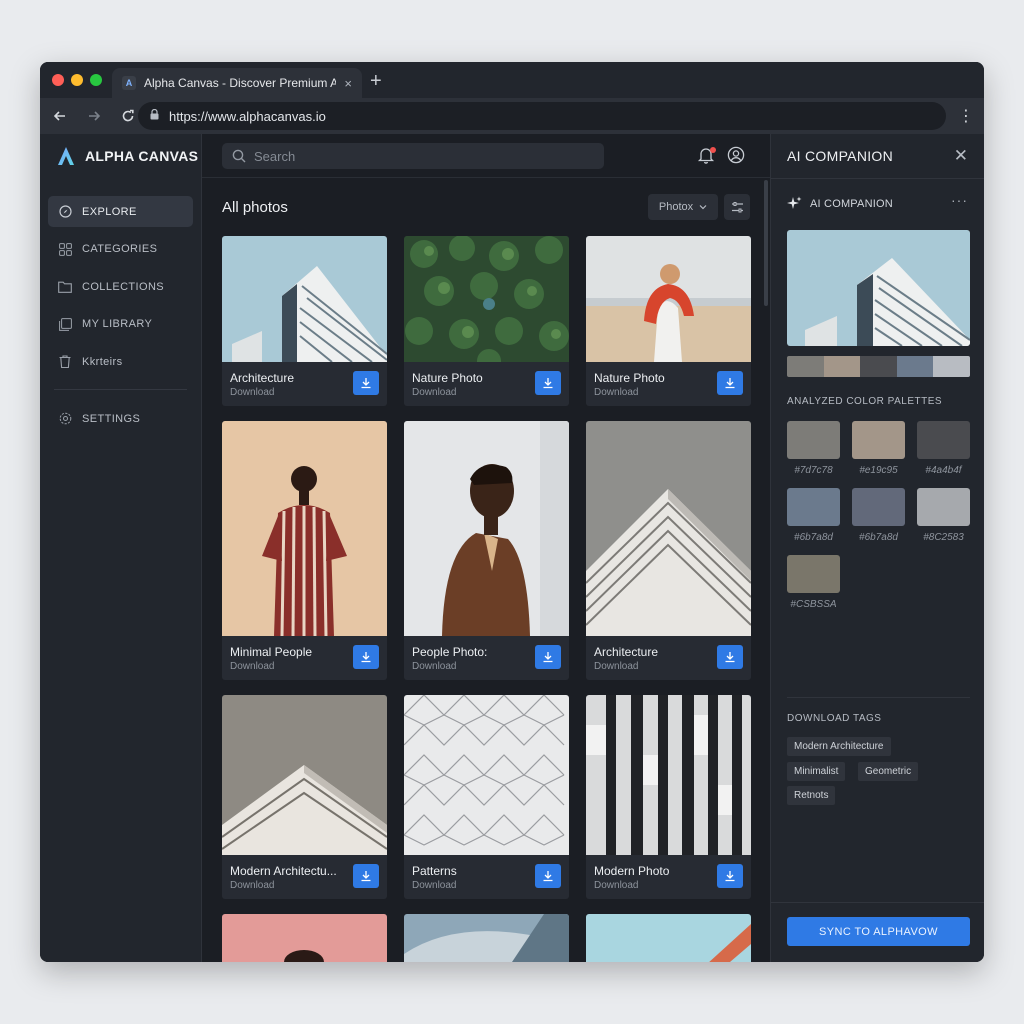 Image resolution: width=1024 pixels, height=1024 pixels. I want to click on color-swatch: #8C2583, so click(943, 515).